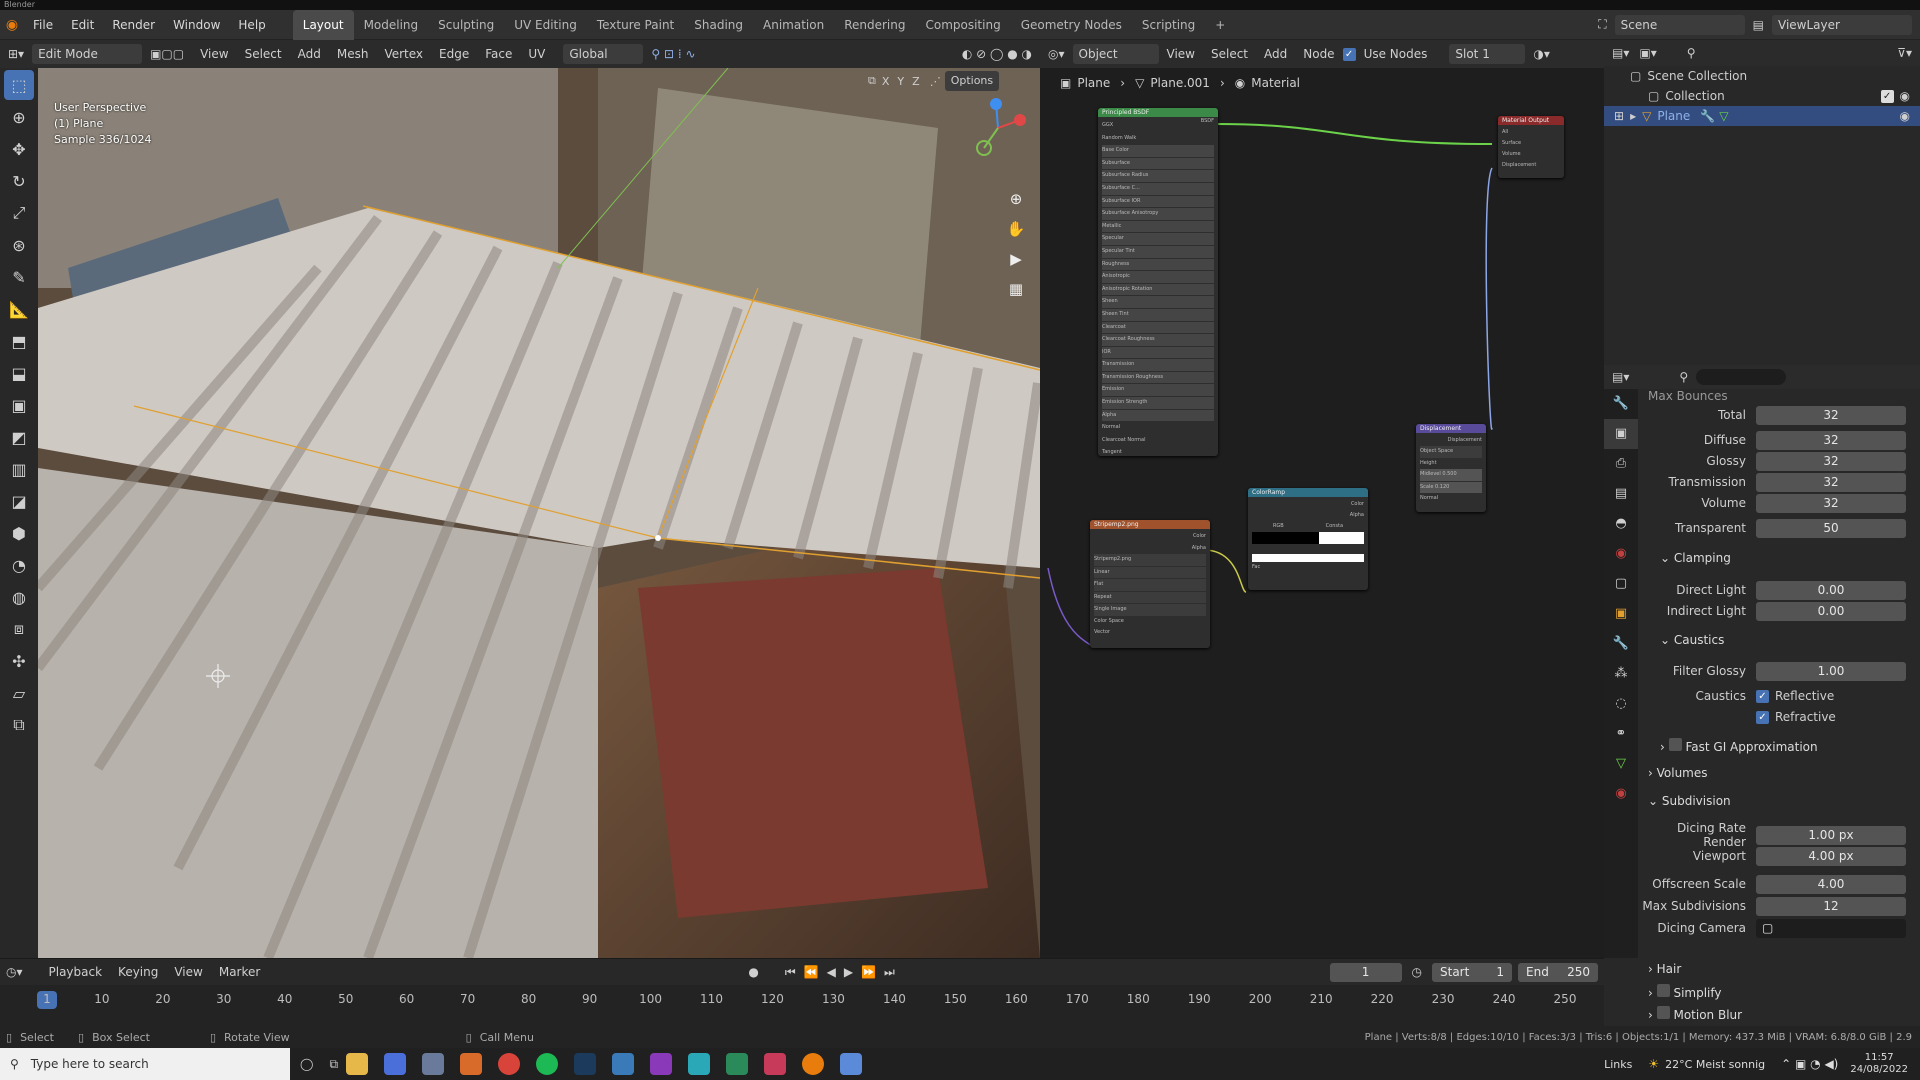 The height and width of the screenshot is (1080, 1920). What do you see at coordinates (1150, 633) in the screenshot?
I see `image-vector-socket: Vector` at bounding box center [1150, 633].